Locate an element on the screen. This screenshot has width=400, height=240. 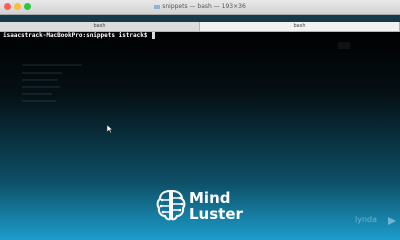
logo-text-mind: Mind is located at coordinates (210, 198).